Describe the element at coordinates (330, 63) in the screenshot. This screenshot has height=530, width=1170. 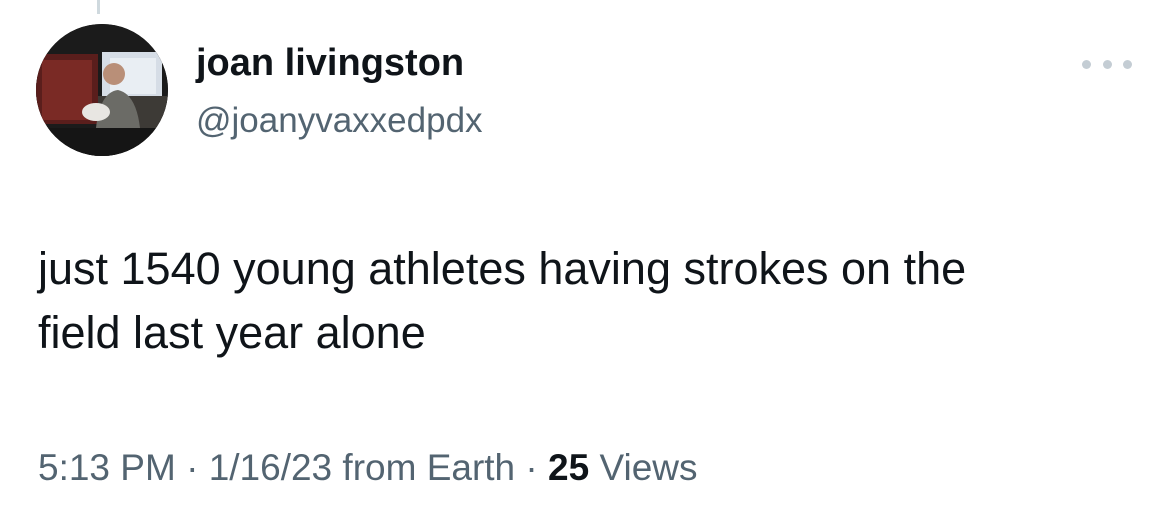
I see `author-name: joan livingston` at that location.